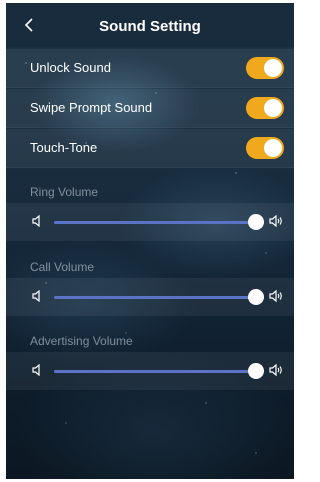  I want to click on call-volume-row, so click(150, 297).